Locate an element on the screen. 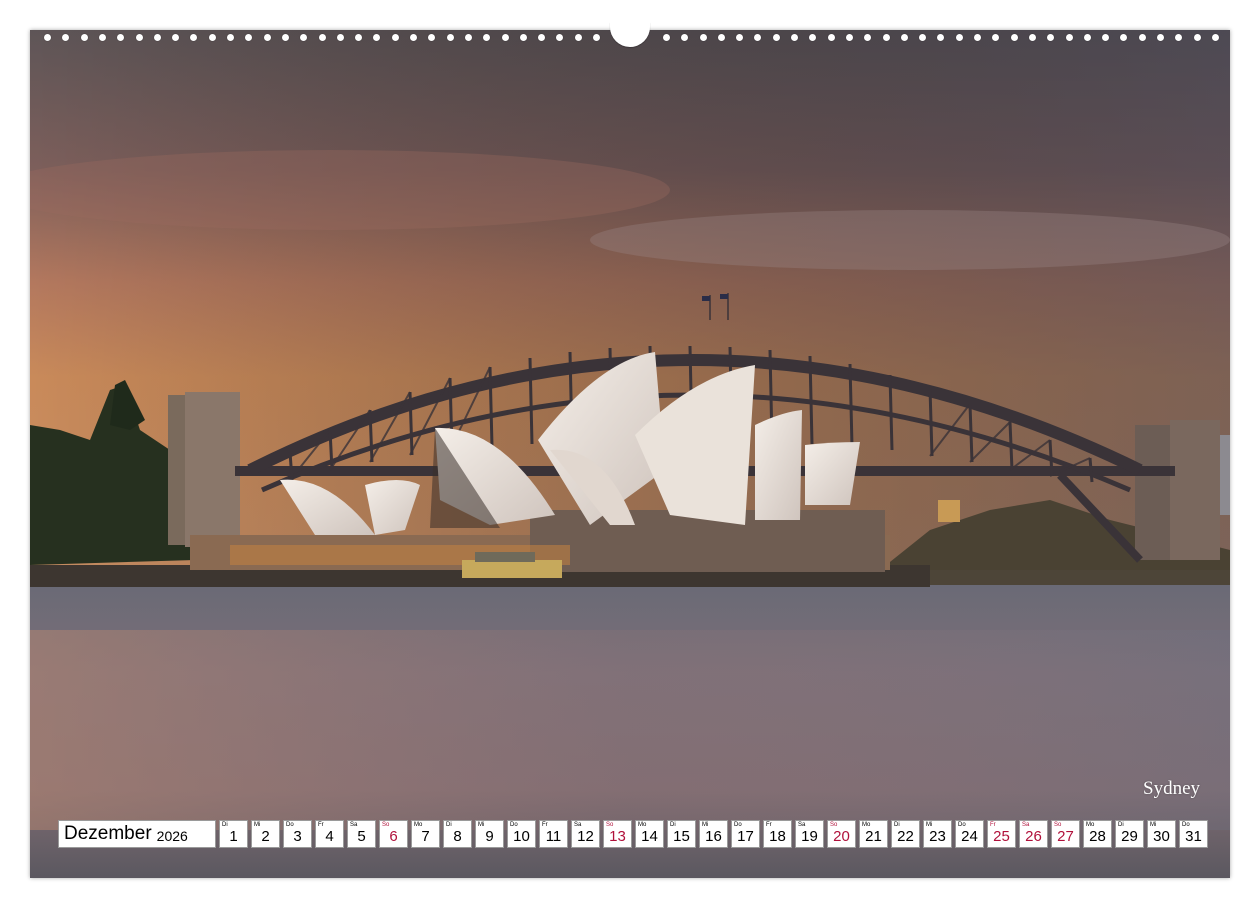 This screenshot has height=908, width=1260. day-cell: Mi 30 is located at coordinates (1161, 834).